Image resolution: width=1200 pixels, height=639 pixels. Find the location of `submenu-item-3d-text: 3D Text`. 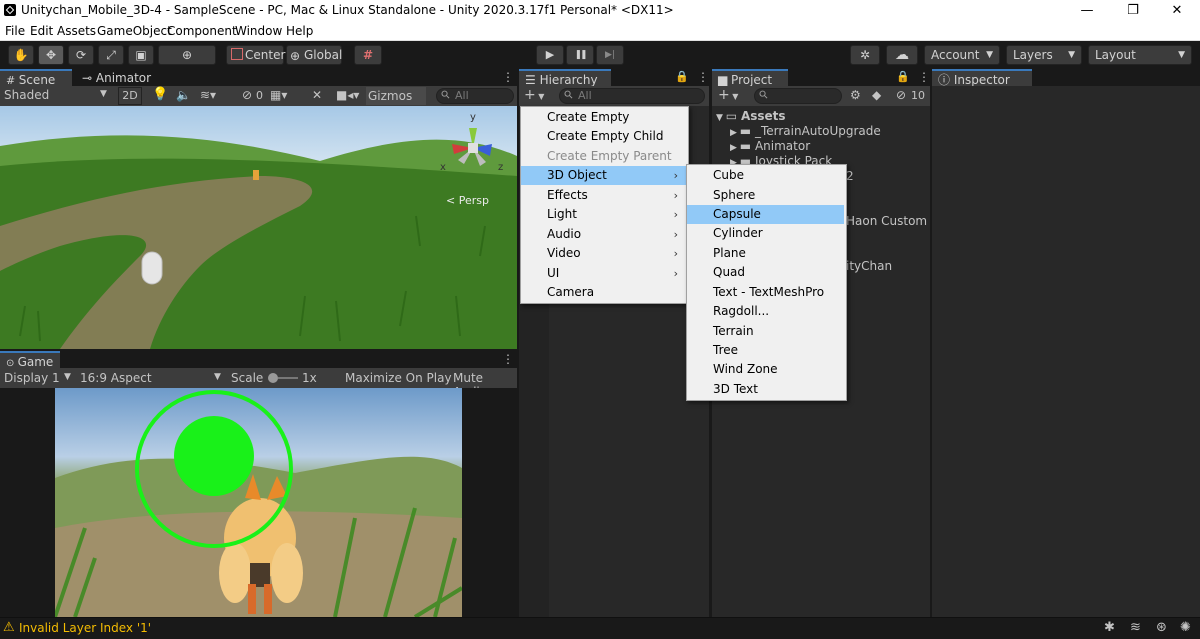

submenu-item-3d-text: 3D Text is located at coordinates (765, 389).